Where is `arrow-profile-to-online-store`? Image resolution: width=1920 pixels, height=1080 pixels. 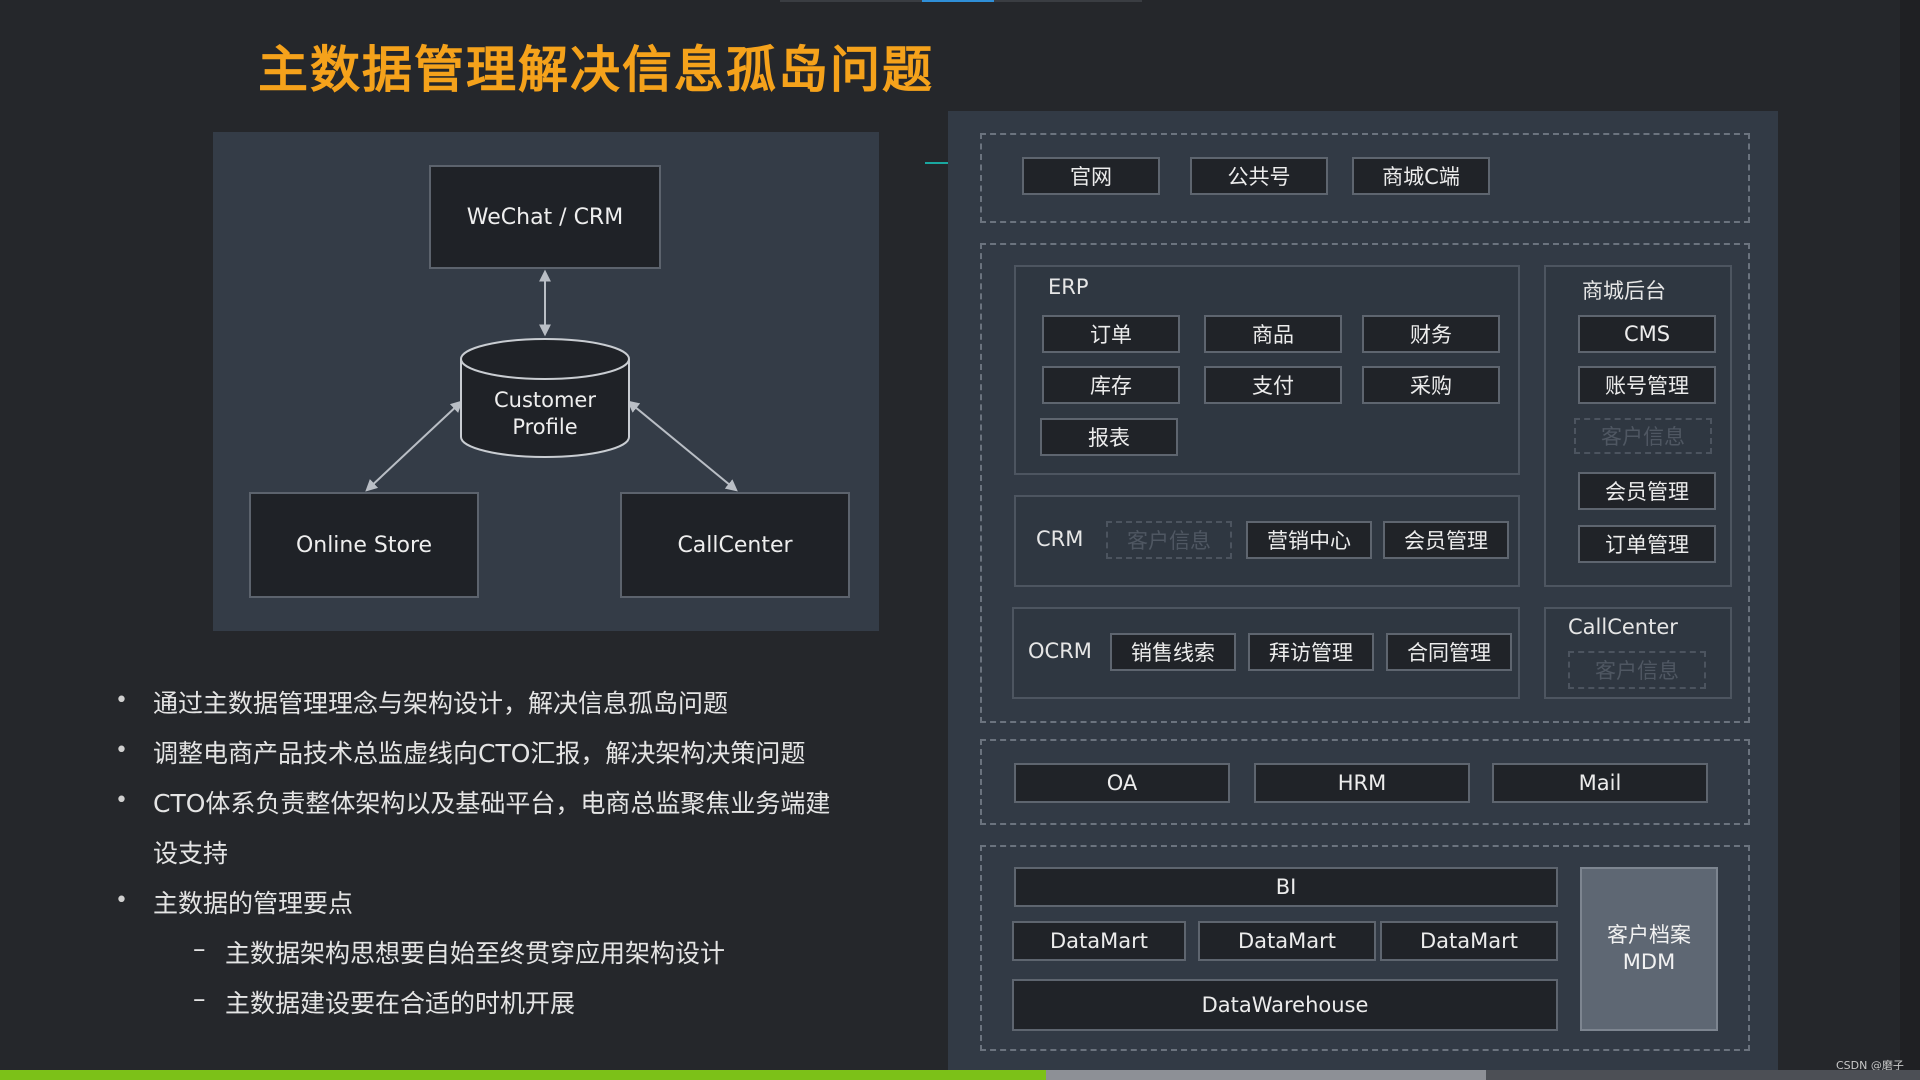
arrow-profile-to-online-store is located at coordinates (414, 446).